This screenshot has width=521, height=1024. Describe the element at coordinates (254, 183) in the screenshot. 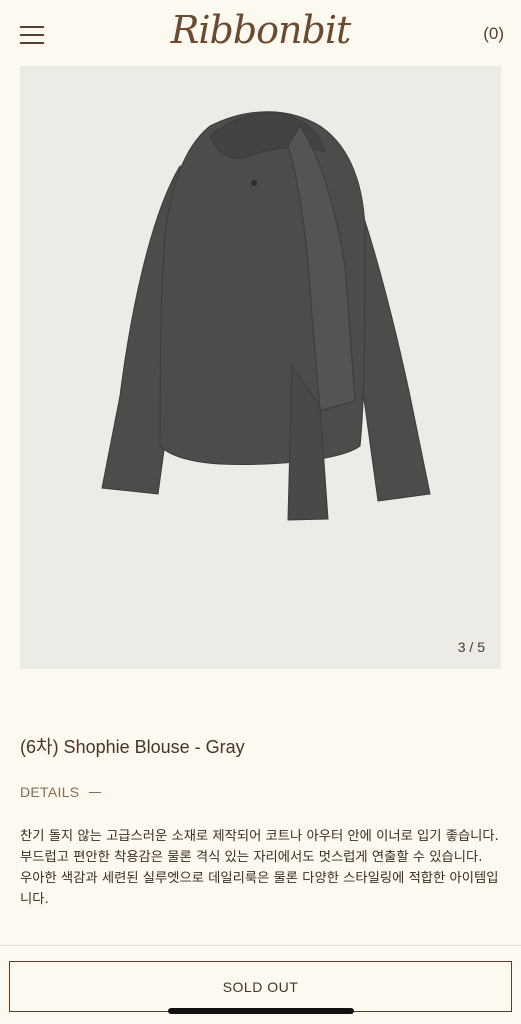

I see `button-detail` at that location.